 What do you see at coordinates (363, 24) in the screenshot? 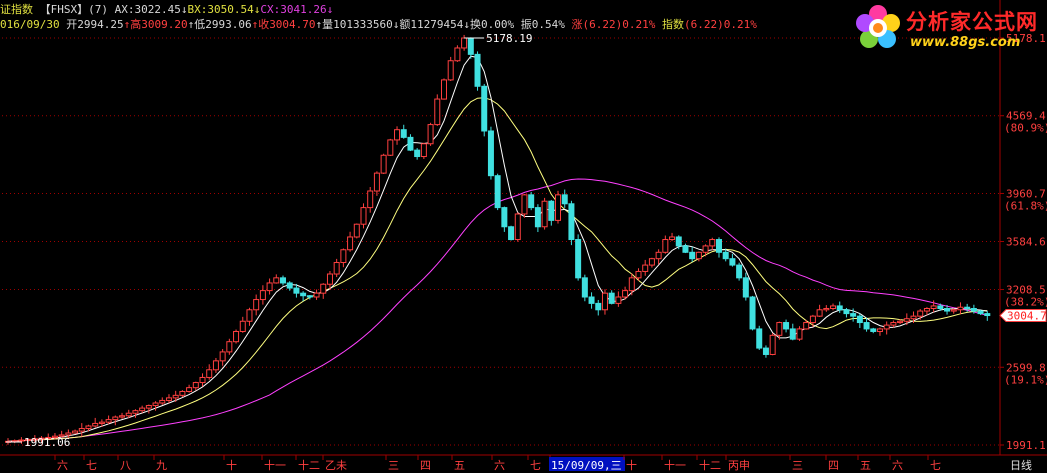
I see `volume-value: 101333560` at bounding box center [363, 24].